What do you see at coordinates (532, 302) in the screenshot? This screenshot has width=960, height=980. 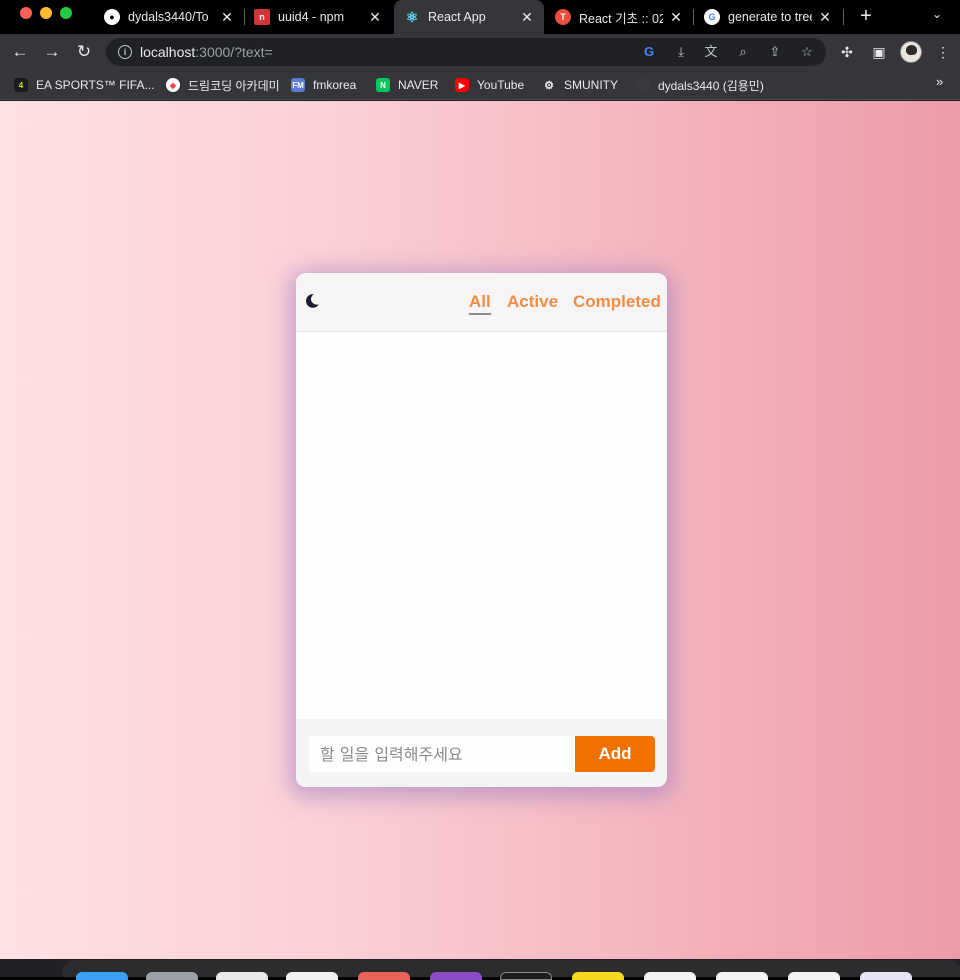 I see `filter-active: Active` at bounding box center [532, 302].